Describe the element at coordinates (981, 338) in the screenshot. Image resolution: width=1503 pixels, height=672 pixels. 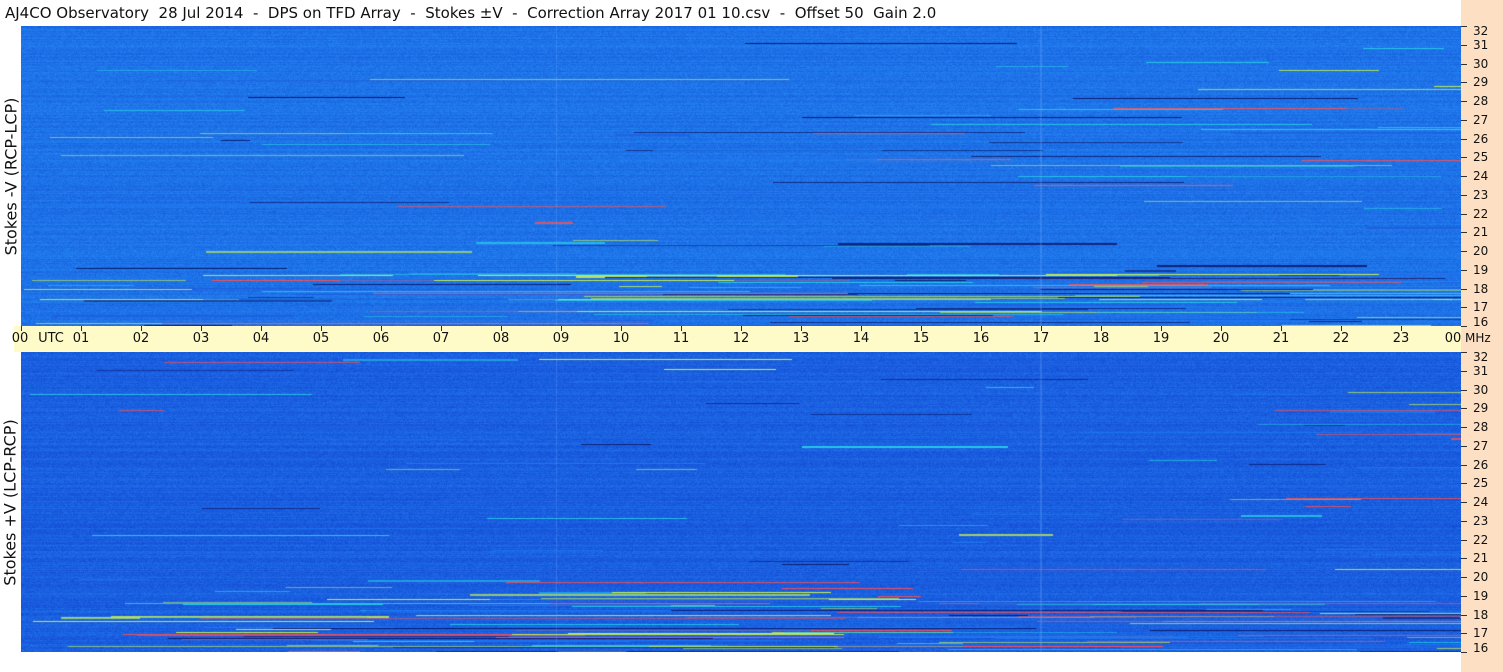
I see `time-tick-label: 16` at that location.